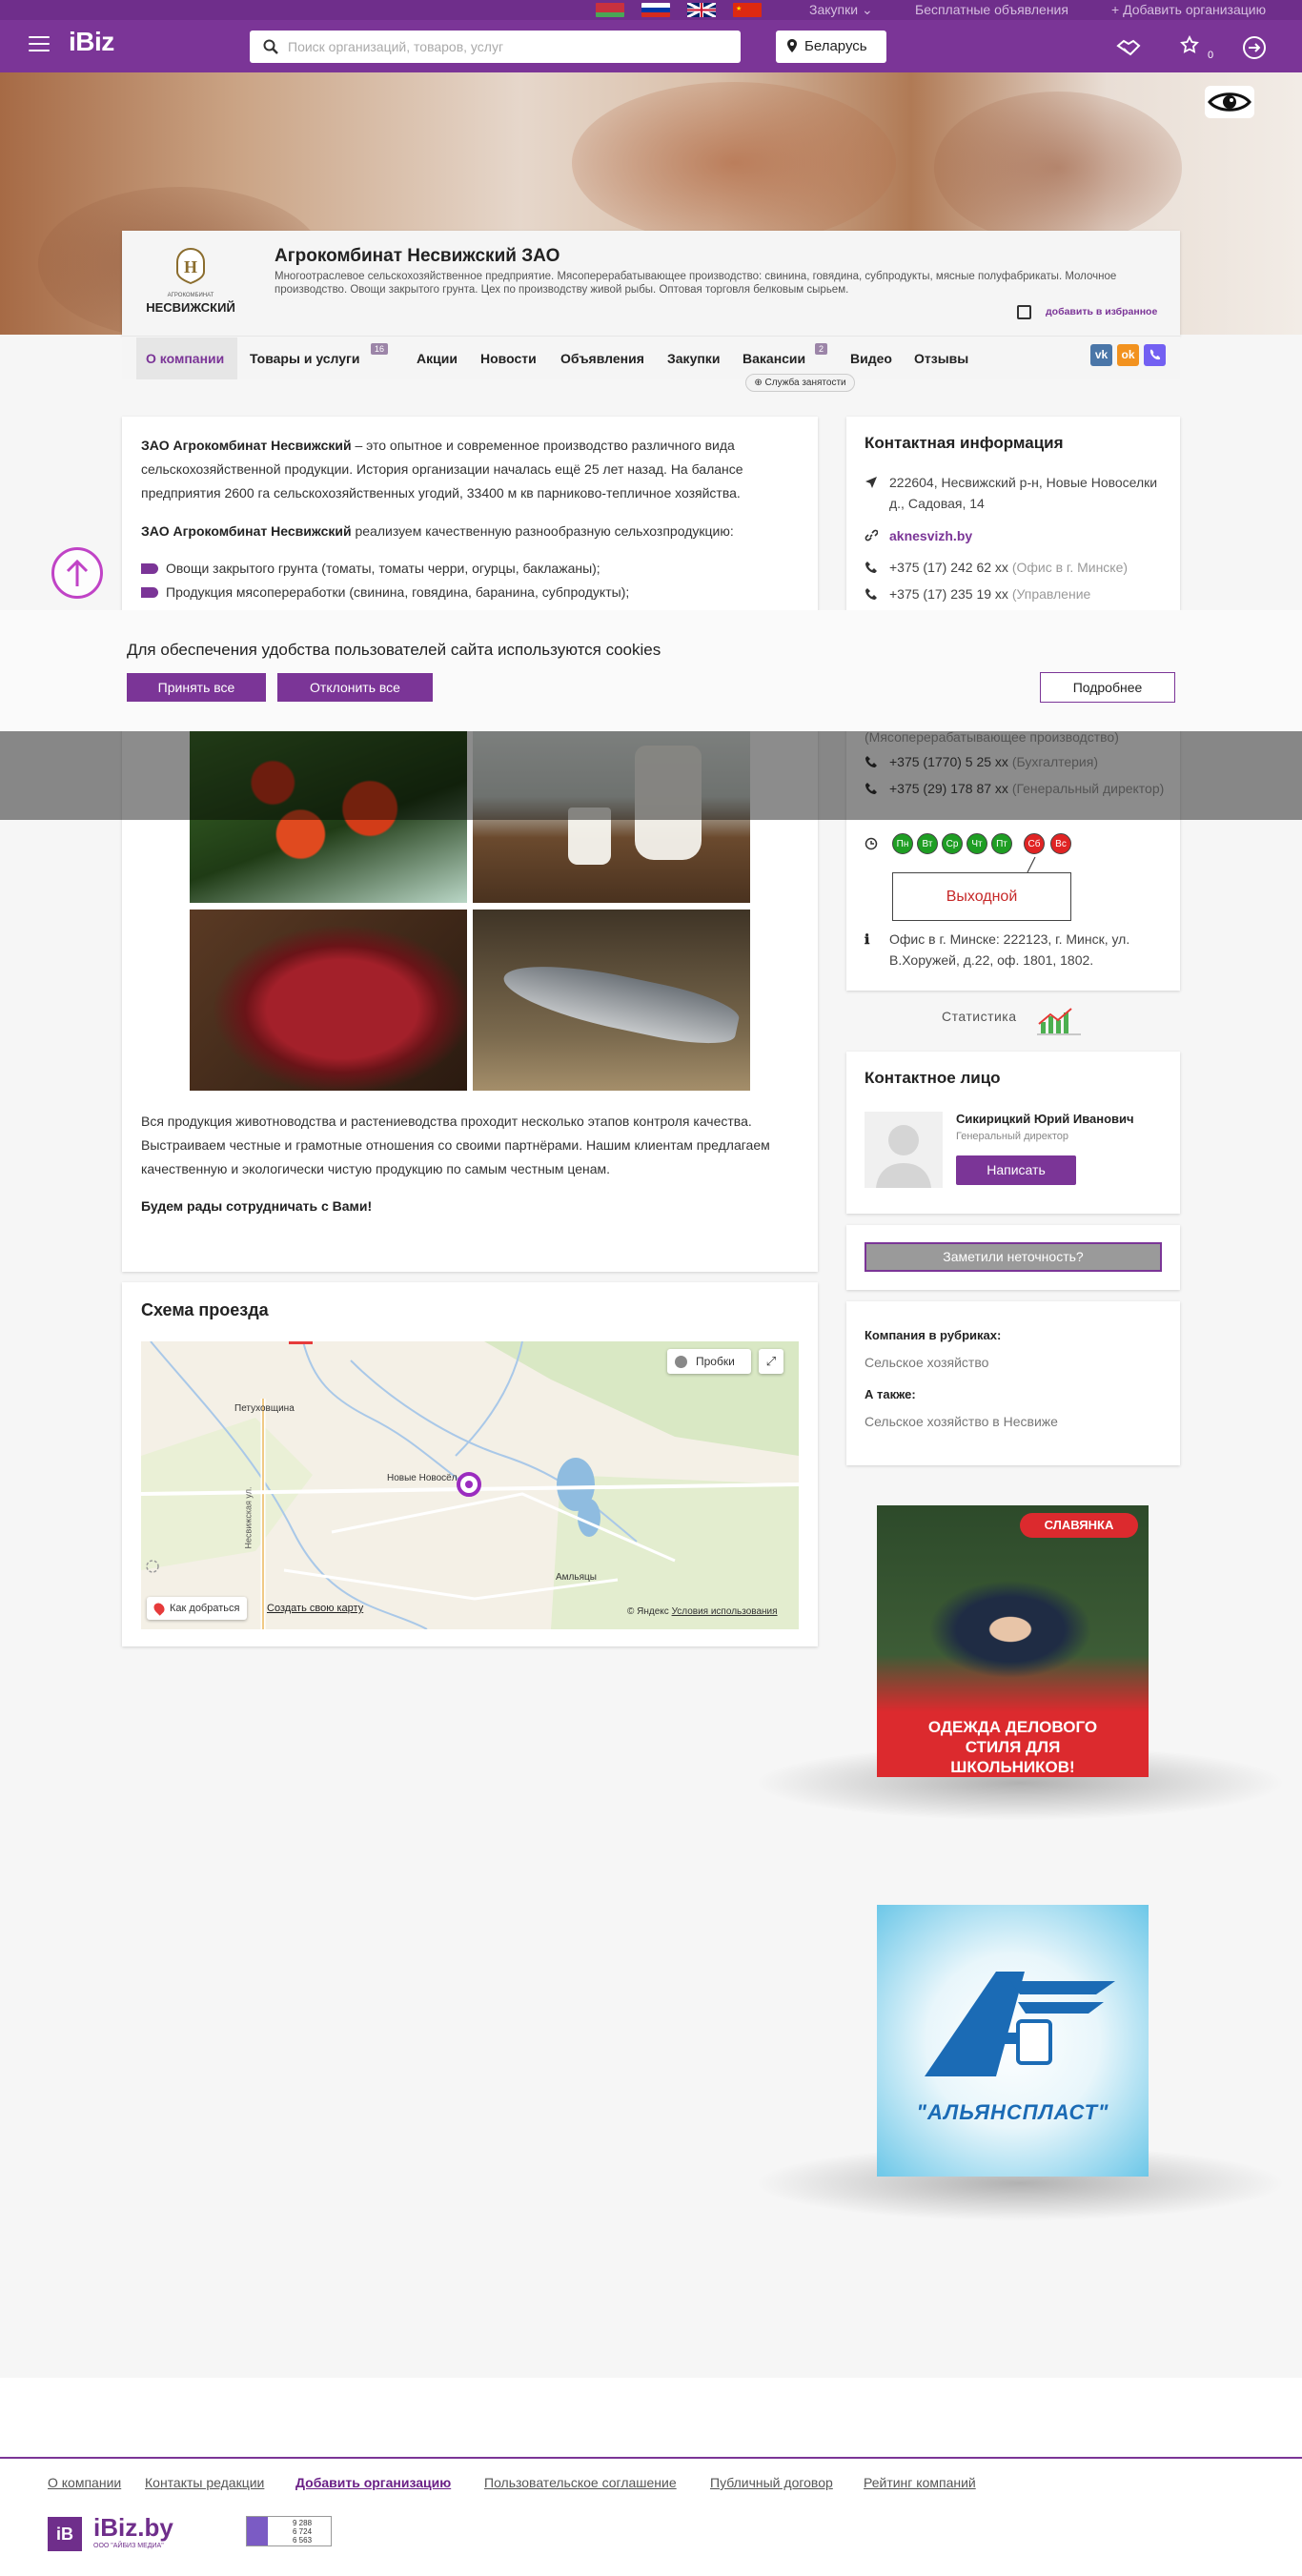  What do you see at coordinates (774, 358) in the screenshot?
I see `tab-vacancies: Вакансии` at bounding box center [774, 358].